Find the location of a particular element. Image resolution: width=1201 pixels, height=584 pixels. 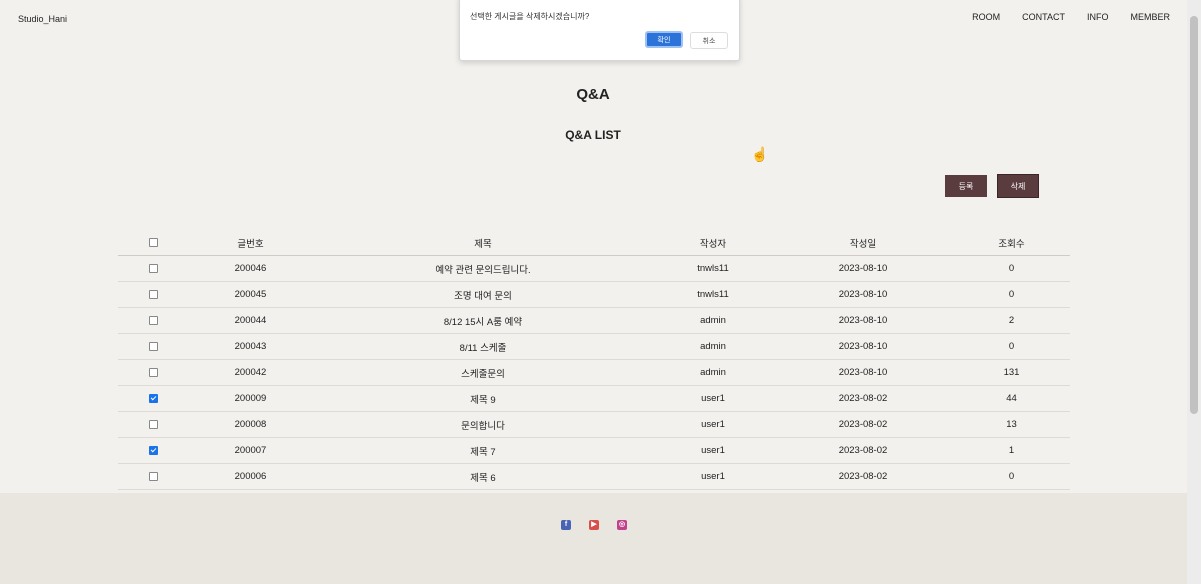

row-views: 1 is located at coordinates (1011, 450).